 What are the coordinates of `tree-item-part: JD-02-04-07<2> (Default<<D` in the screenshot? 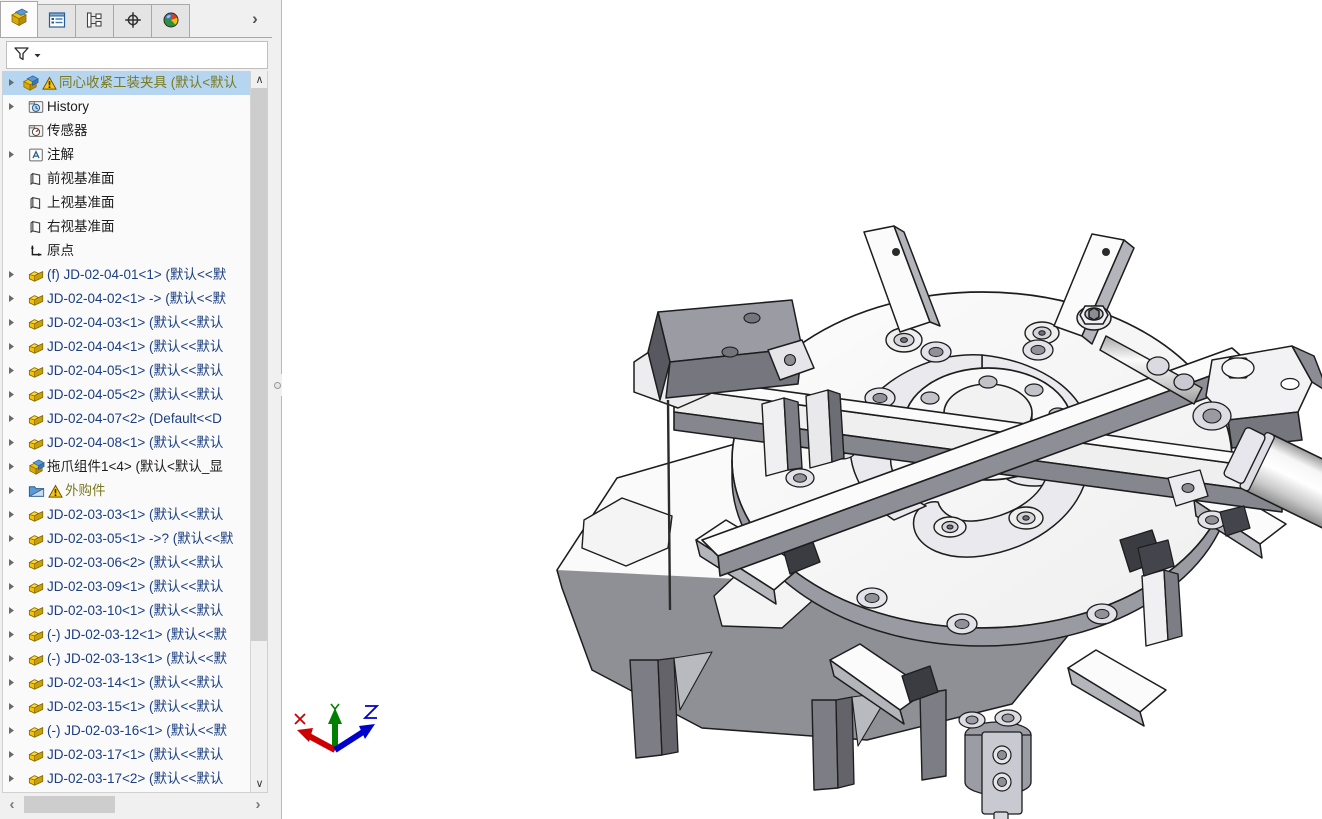 It's located at (127, 419).